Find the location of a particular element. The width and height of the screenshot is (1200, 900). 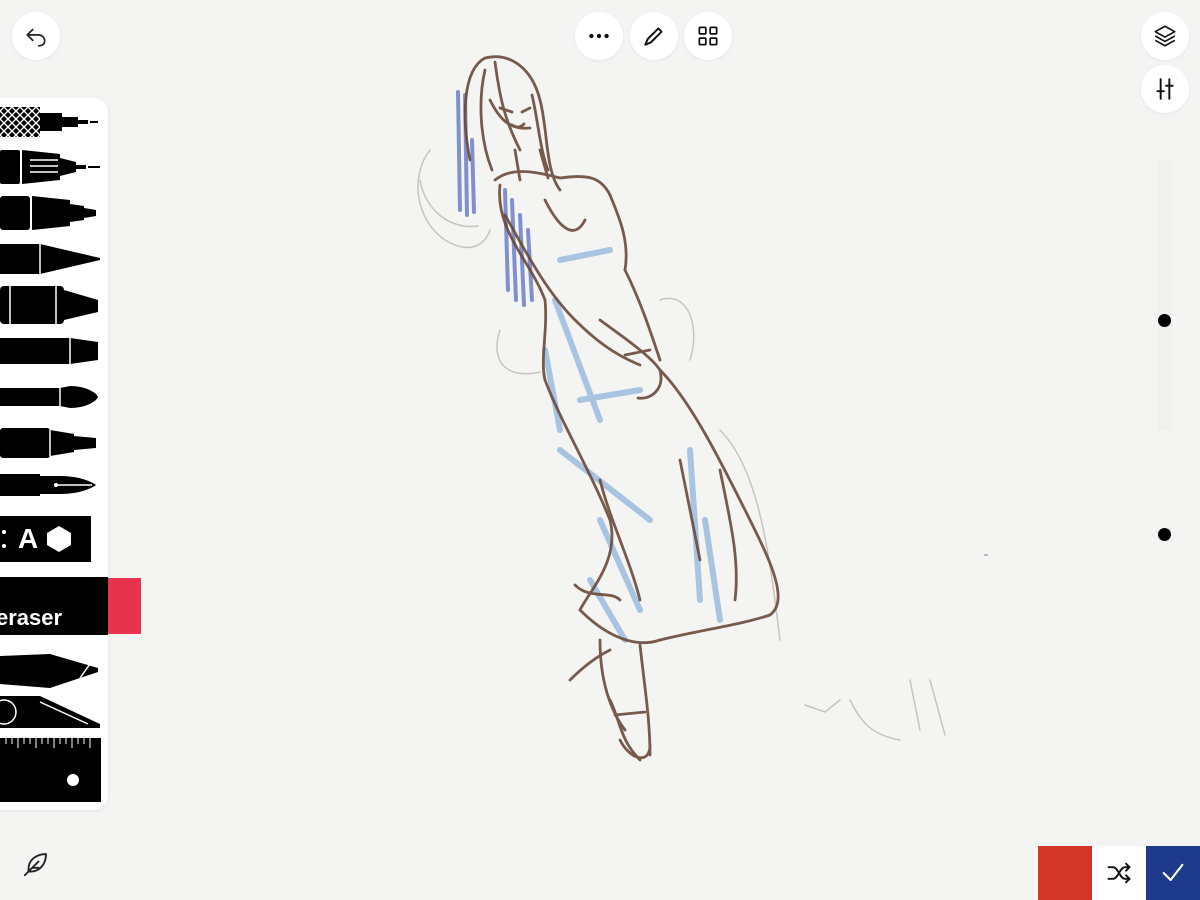

pencil-icon is located at coordinates (653, 36).